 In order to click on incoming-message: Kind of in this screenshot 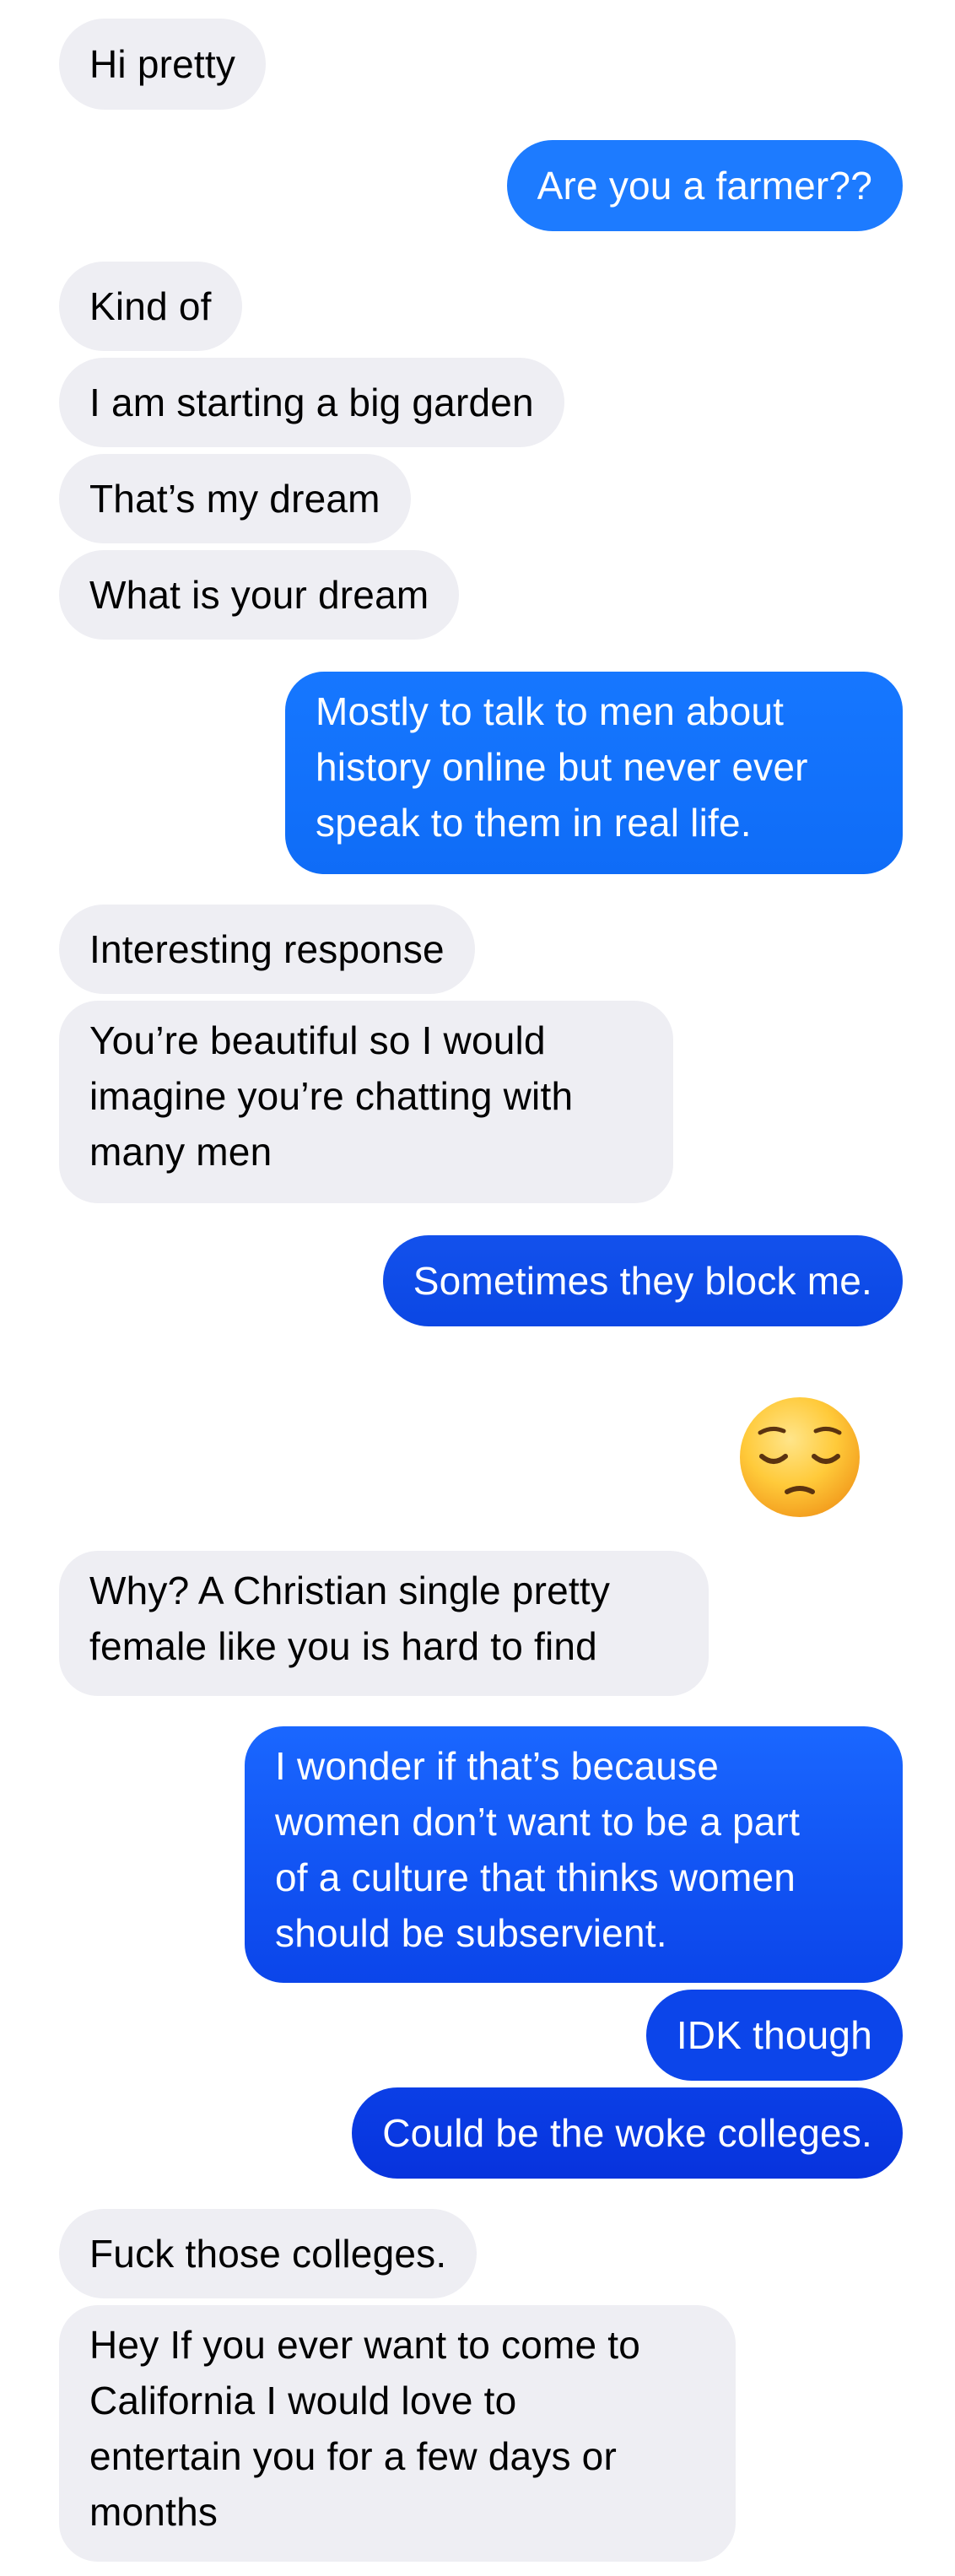, I will do `click(150, 306)`.